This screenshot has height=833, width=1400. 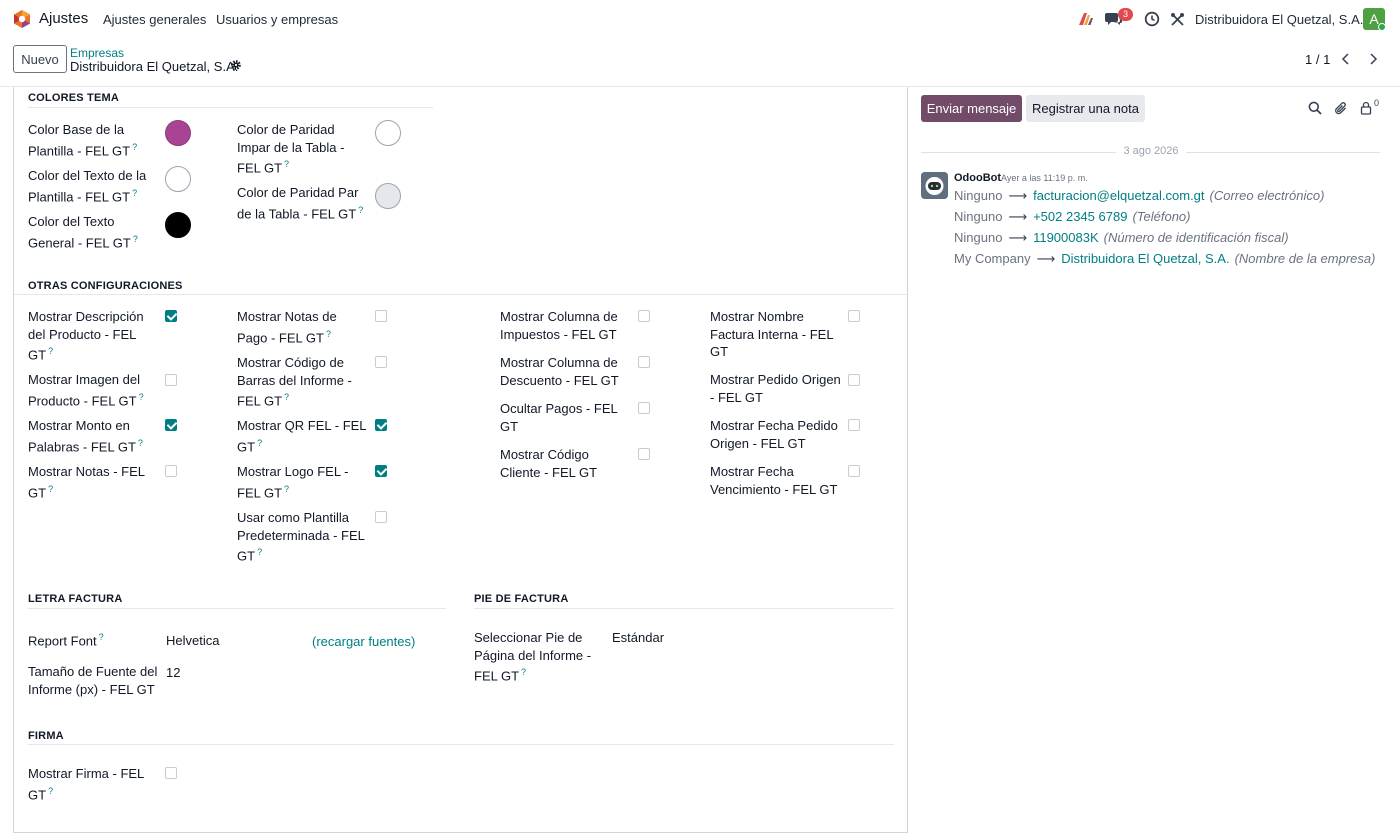 I want to click on color-texto-general-swatch, so click(x=178, y=225).